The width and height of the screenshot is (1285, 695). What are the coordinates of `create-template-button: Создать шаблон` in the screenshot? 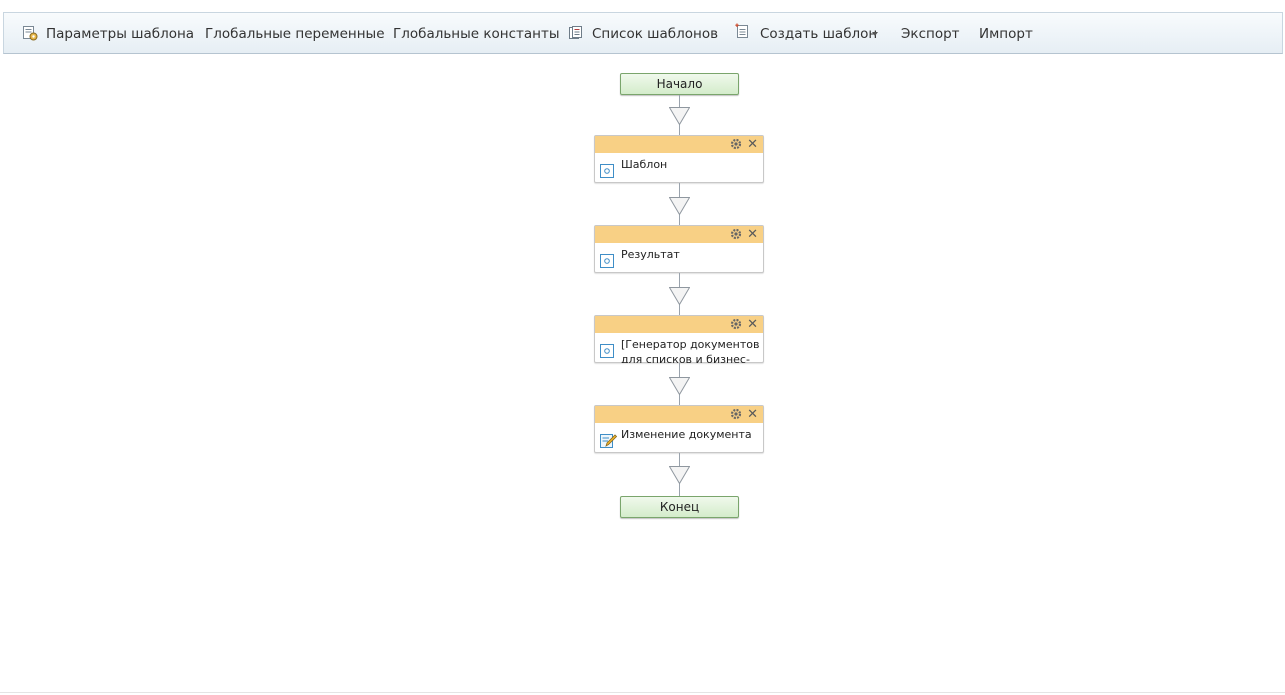 It's located at (807, 33).